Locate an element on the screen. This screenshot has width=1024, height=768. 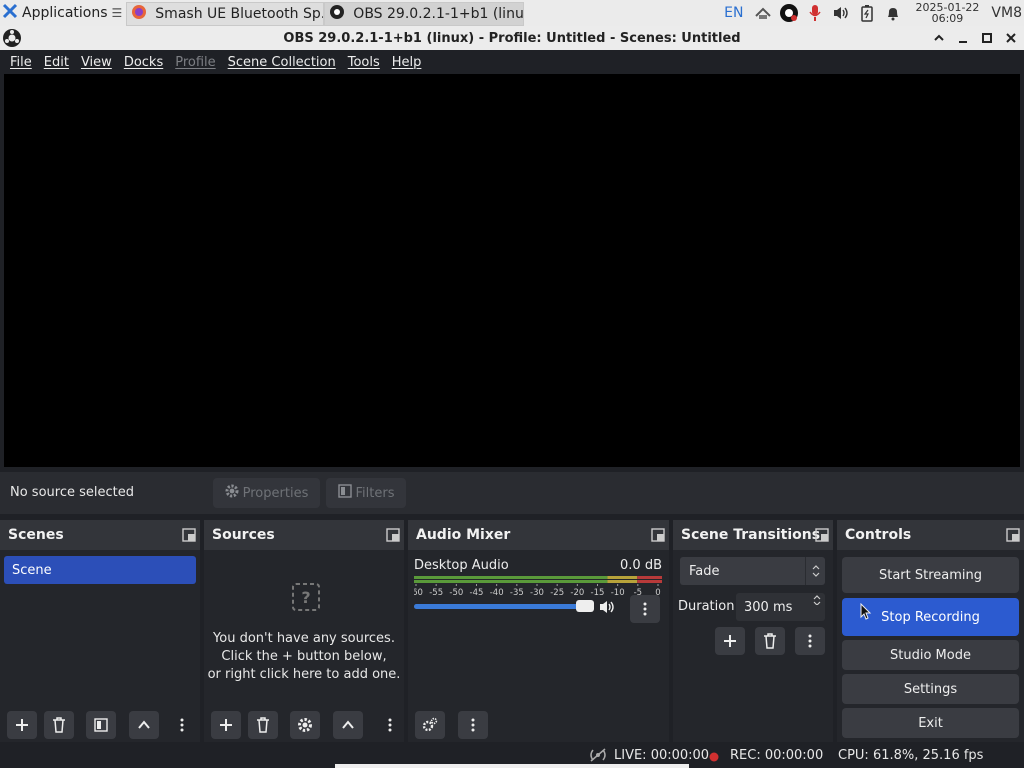
speaker-icon is located at coordinates (607, 609).